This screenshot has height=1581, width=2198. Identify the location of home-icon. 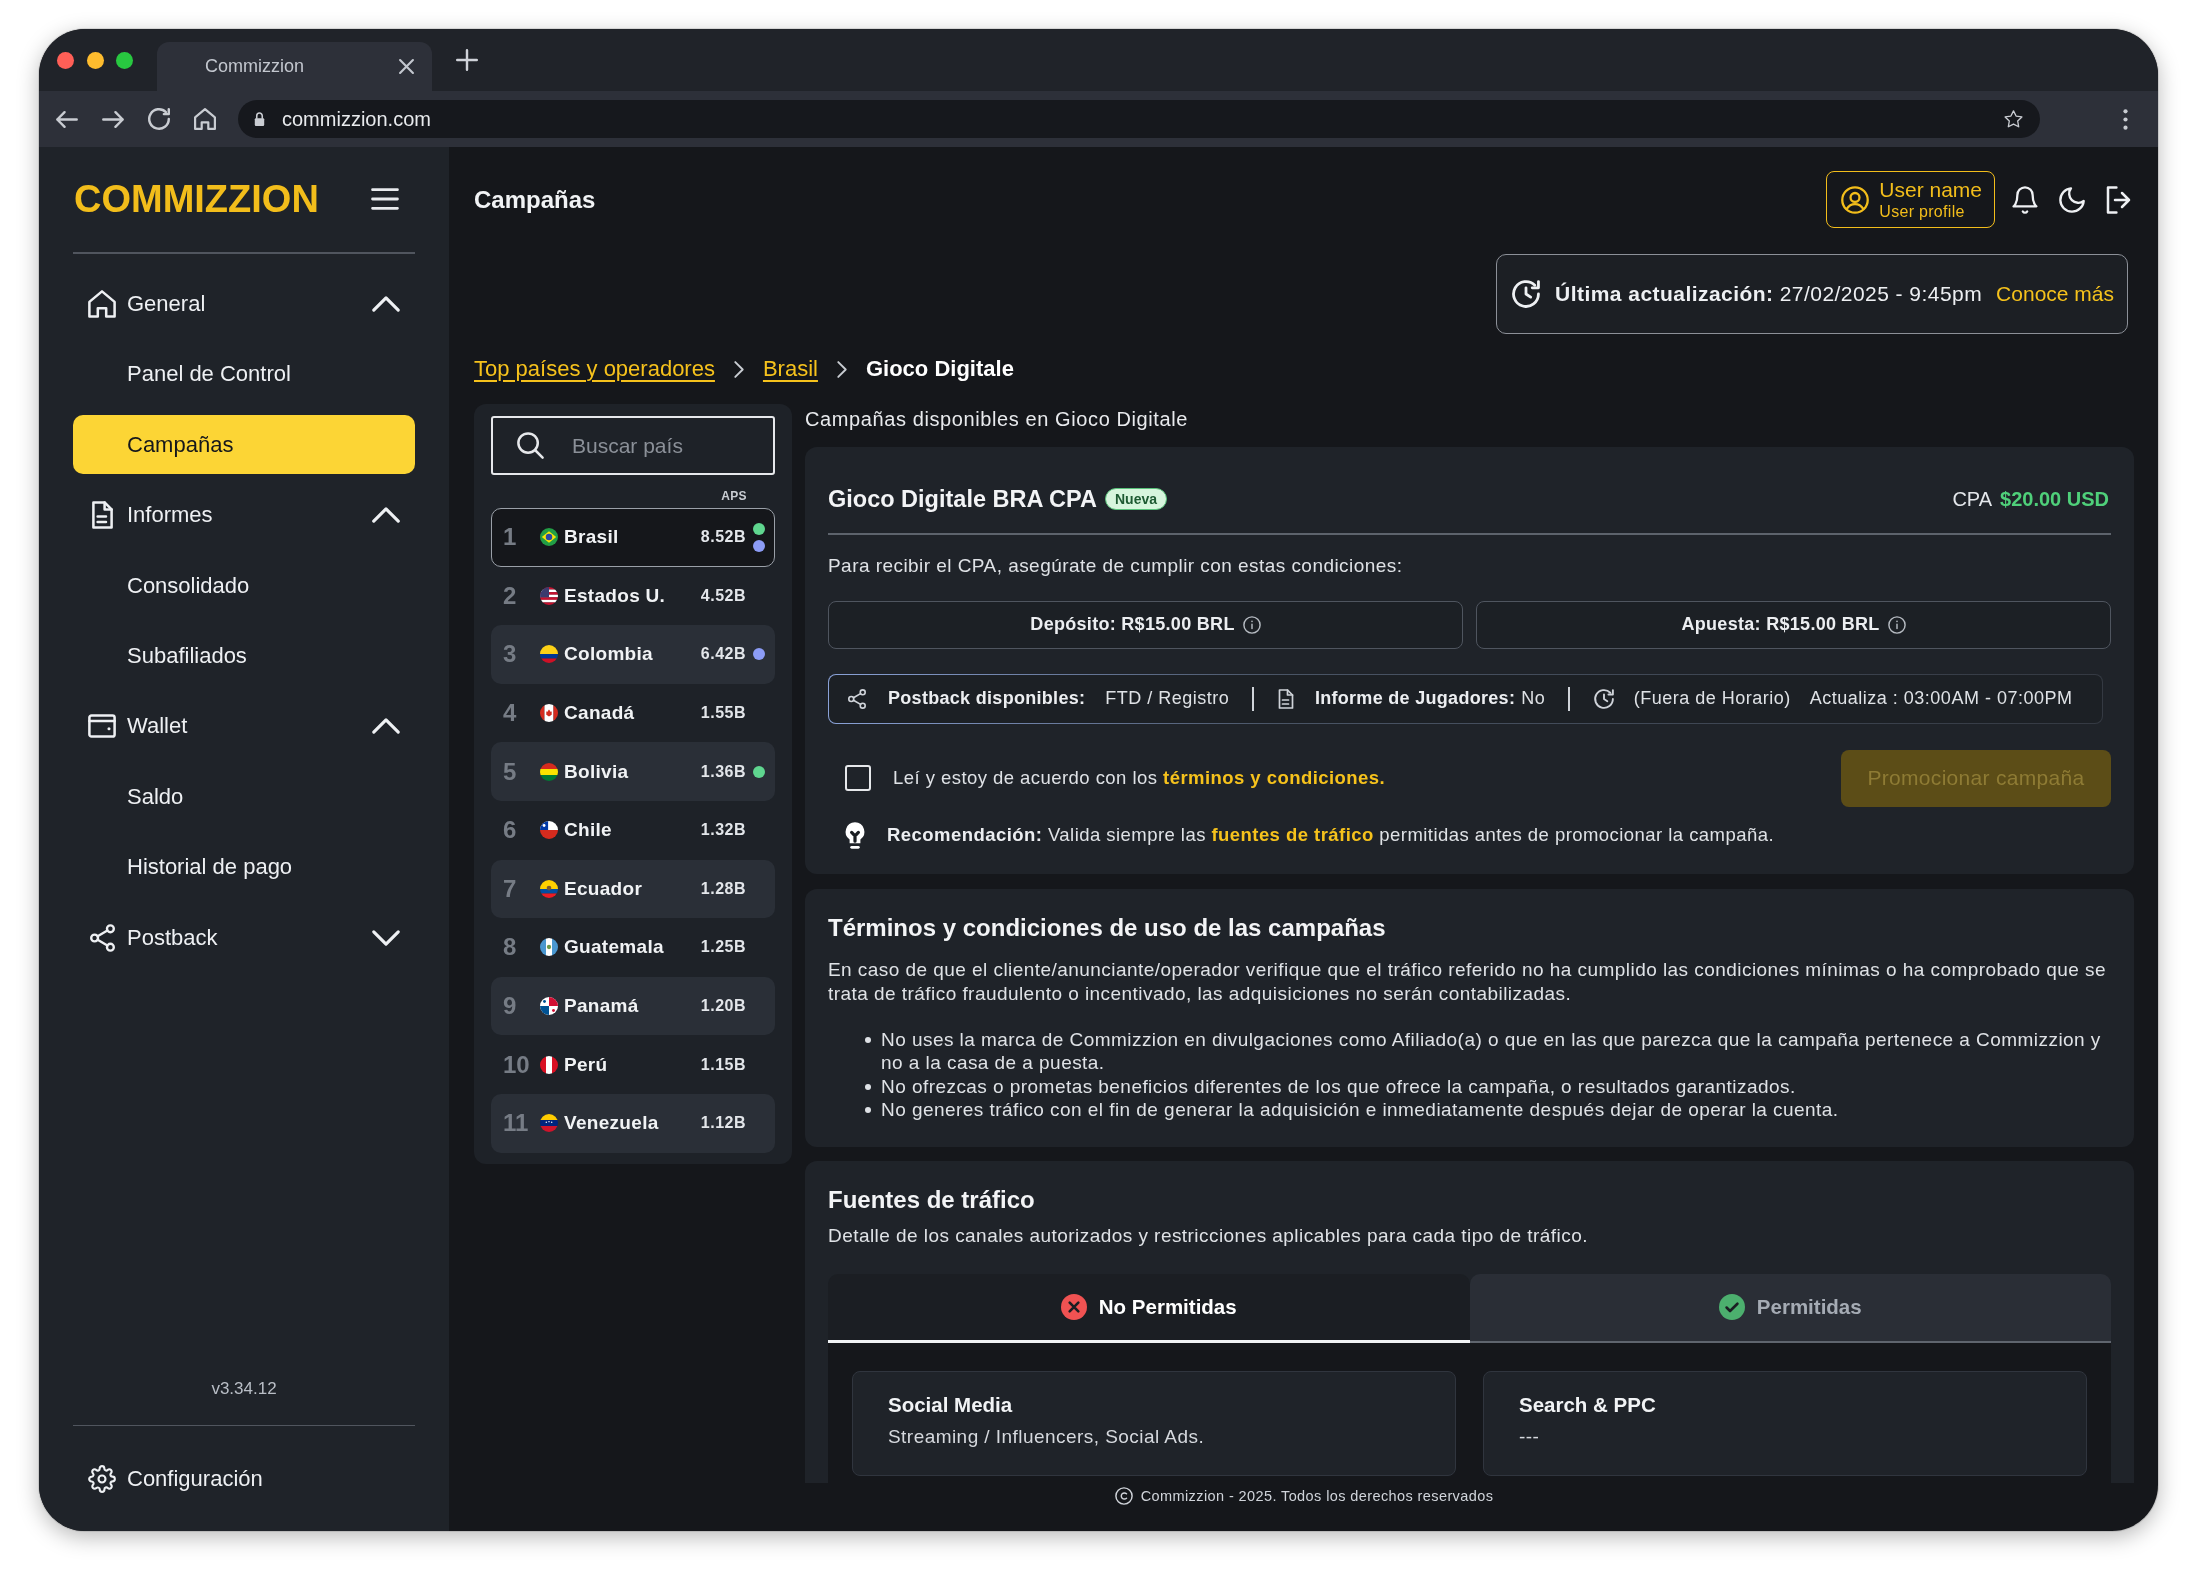
(205, 119).